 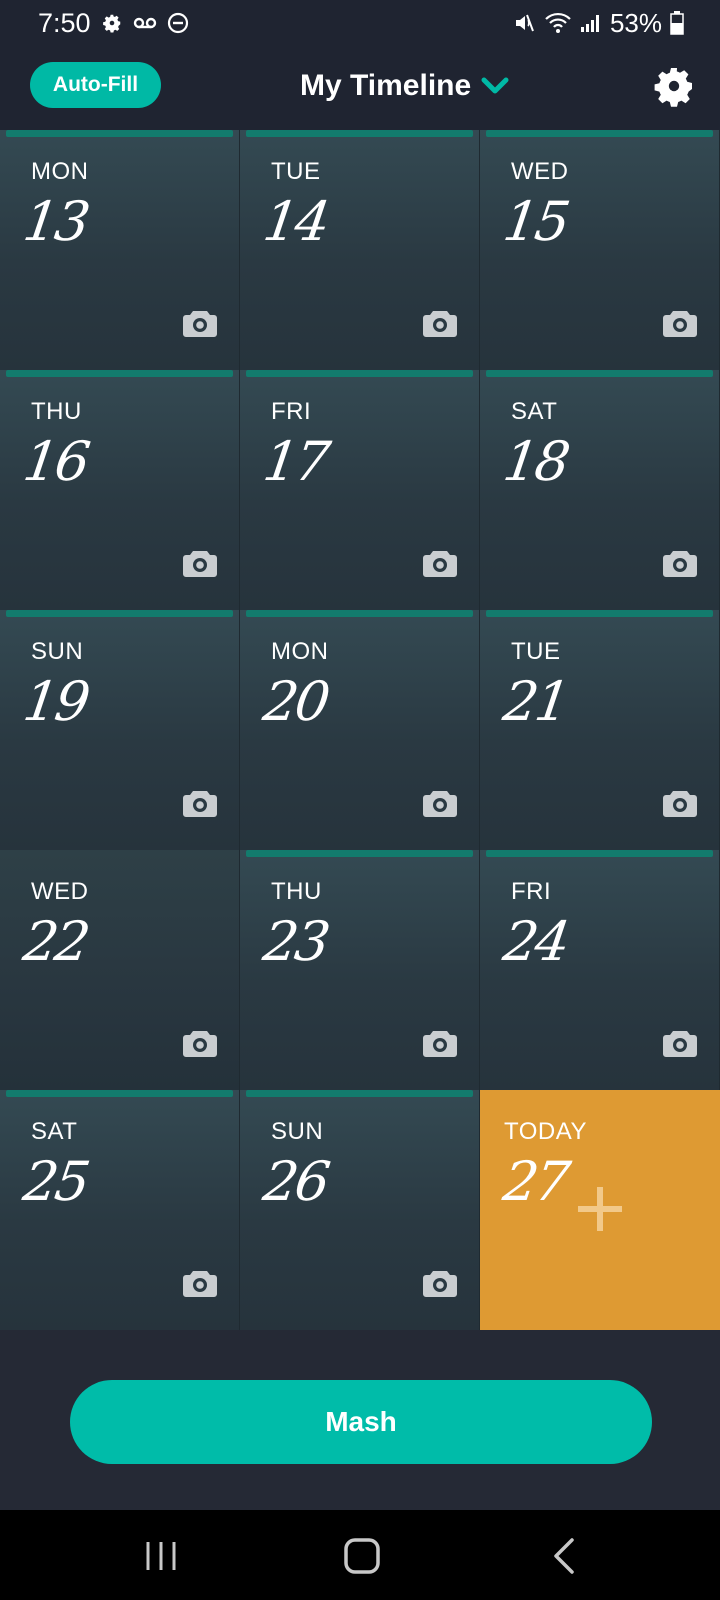 What do you see at coordinates (144, 23) in the screenshot?
I see `voicemail-icon` at bounding box center [144, 23].